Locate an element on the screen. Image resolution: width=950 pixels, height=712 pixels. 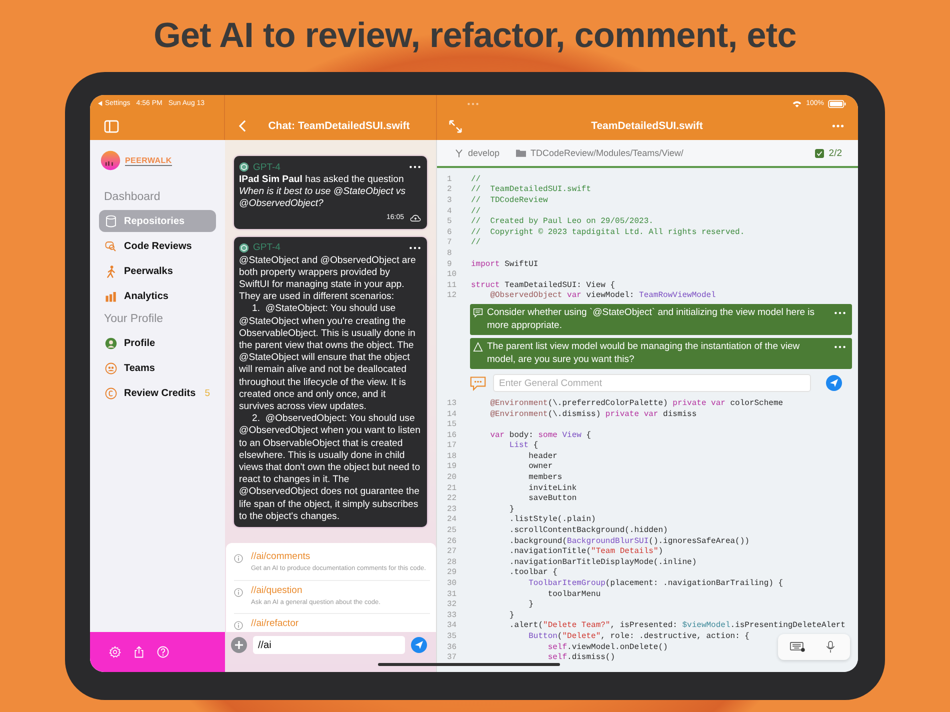
sidebar-toggle-icon is located at coordinates (111, 126).